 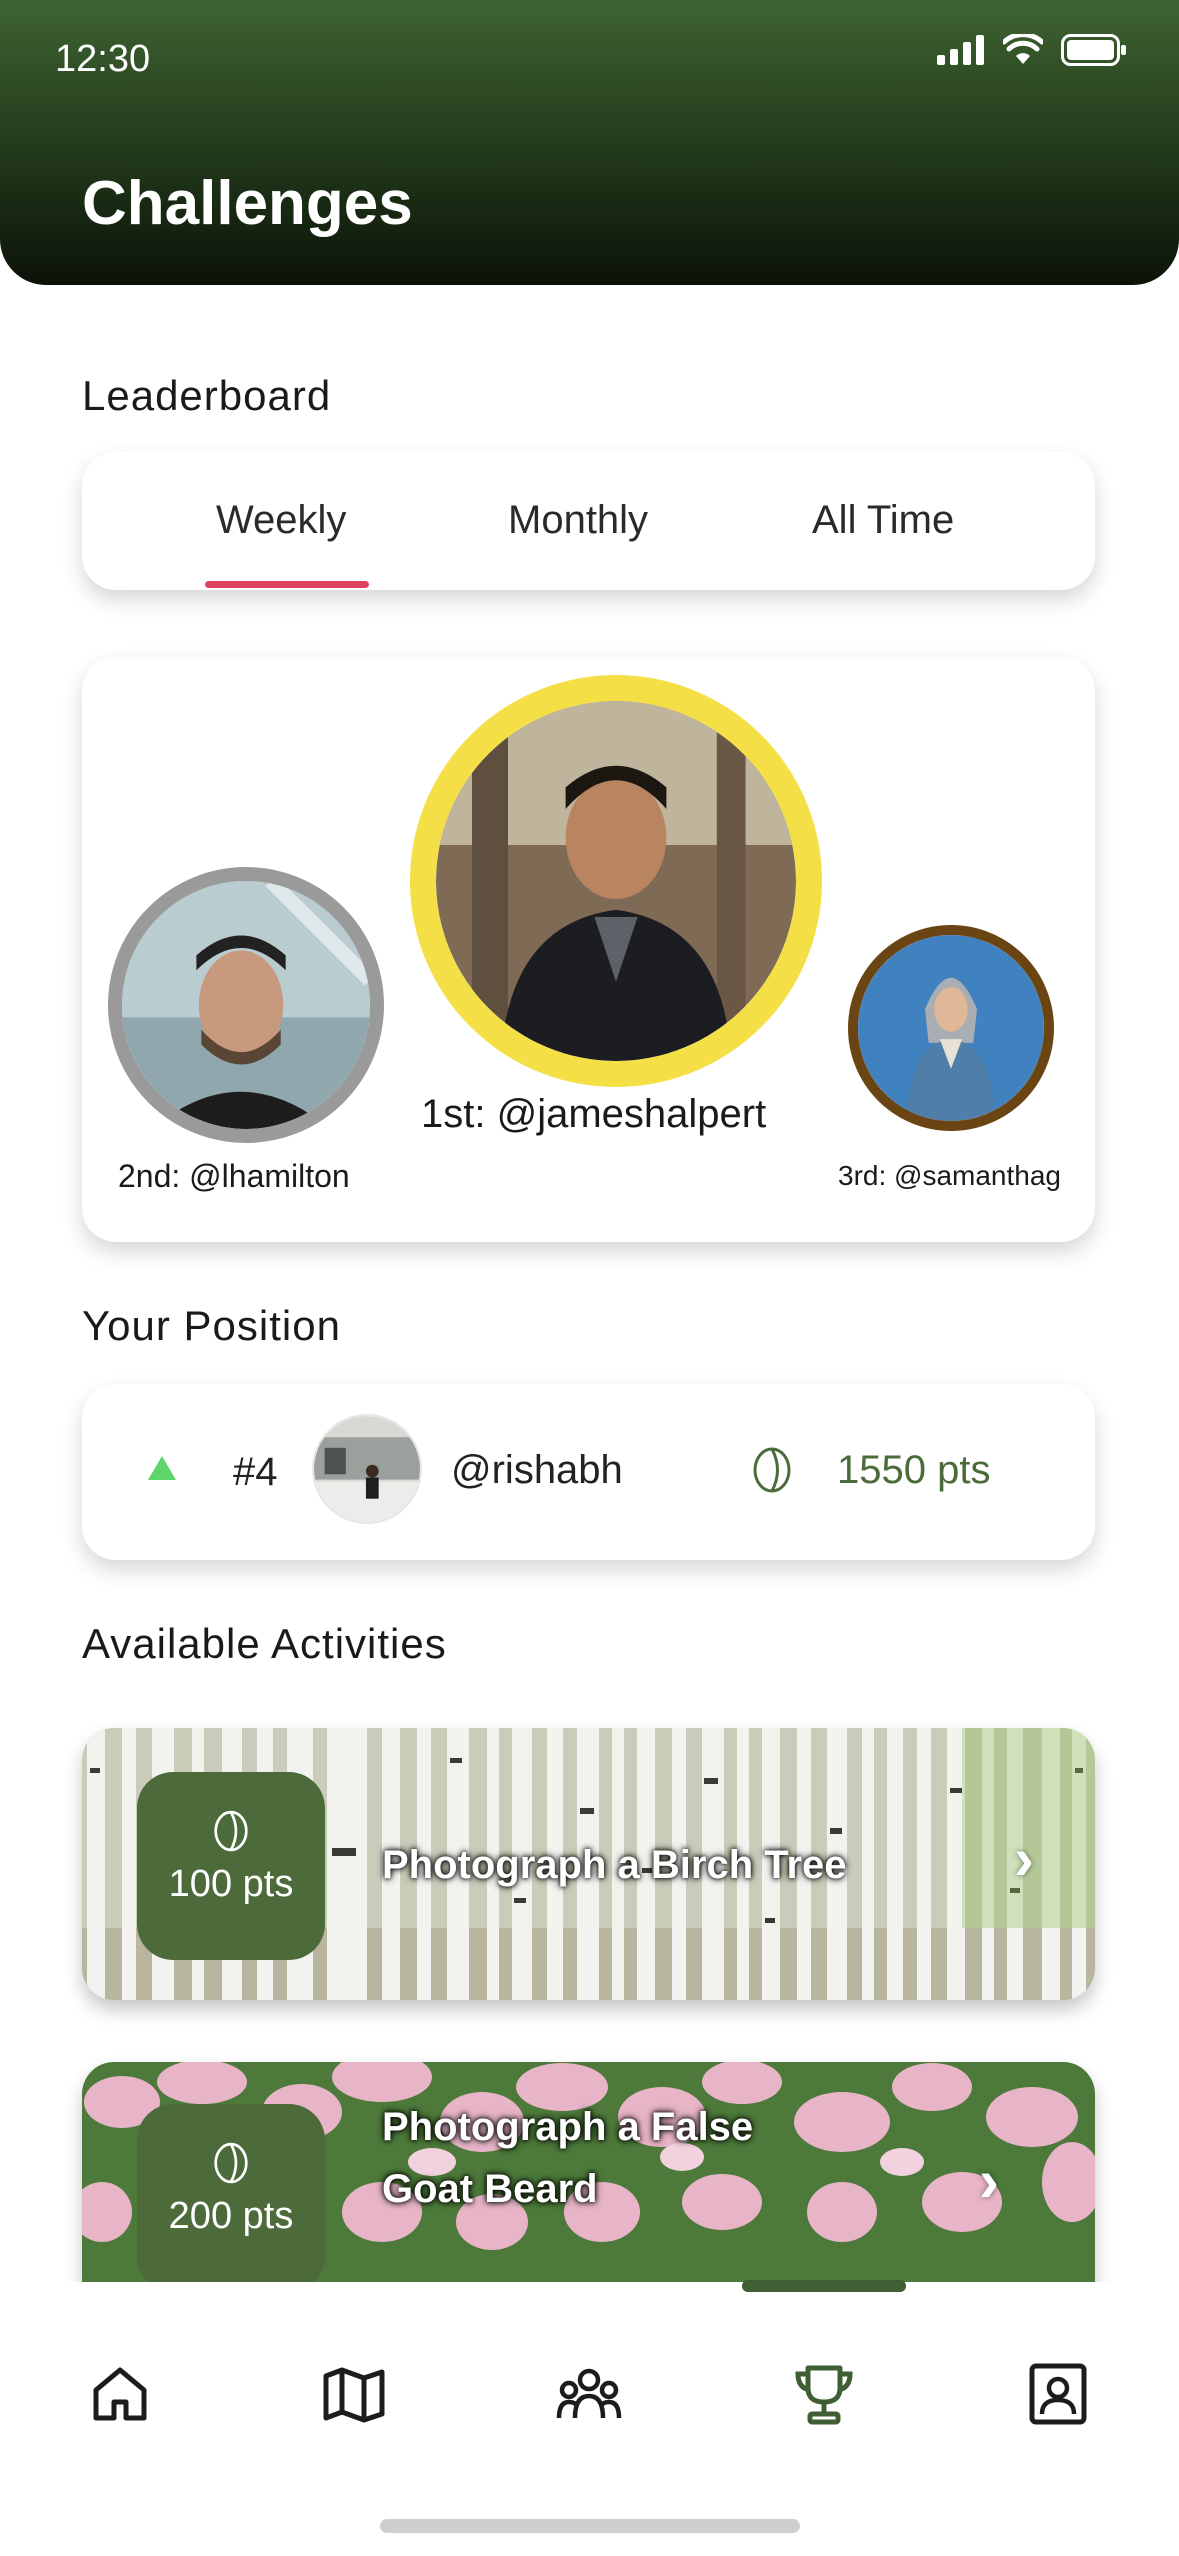 What do you see at coordinates (231, 1884) in the screenshot?
I see `points-value: 100 pts` at bounding box center [231, 1884].